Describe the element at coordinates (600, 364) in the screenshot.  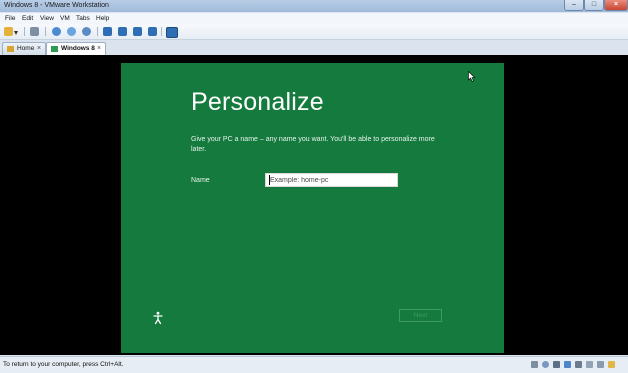
I see `printer-icon` at that location.